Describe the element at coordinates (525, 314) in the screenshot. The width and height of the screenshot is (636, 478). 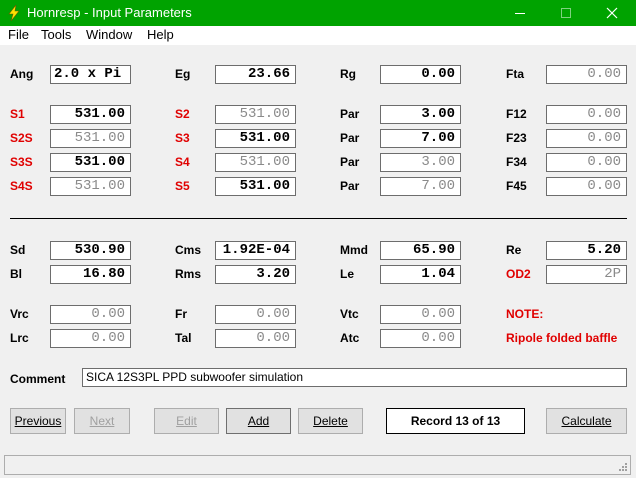
I see `note-label: NOTE:` at that location.